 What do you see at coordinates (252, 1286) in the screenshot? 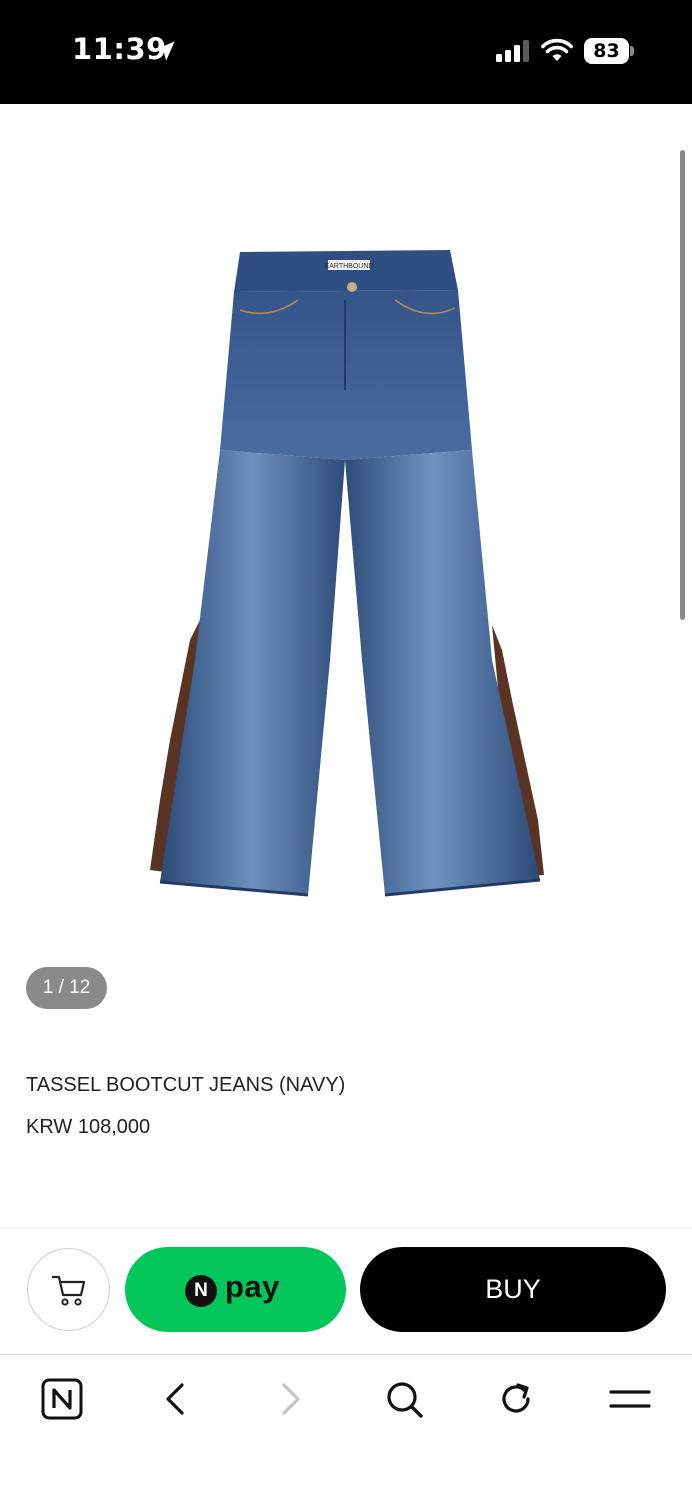
I see `npay-label: pay` at bounding box center [252, 1286].